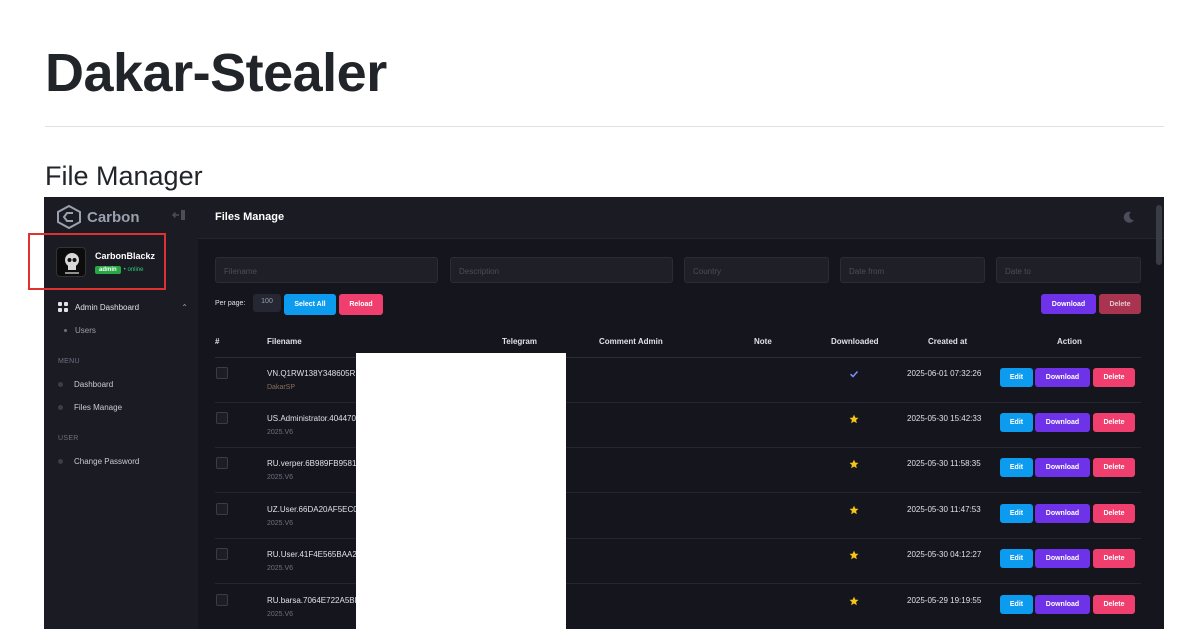 This screenshot has width=1196, height=629. I want to click on sidebar-item-label: Users, so click(85, 330).